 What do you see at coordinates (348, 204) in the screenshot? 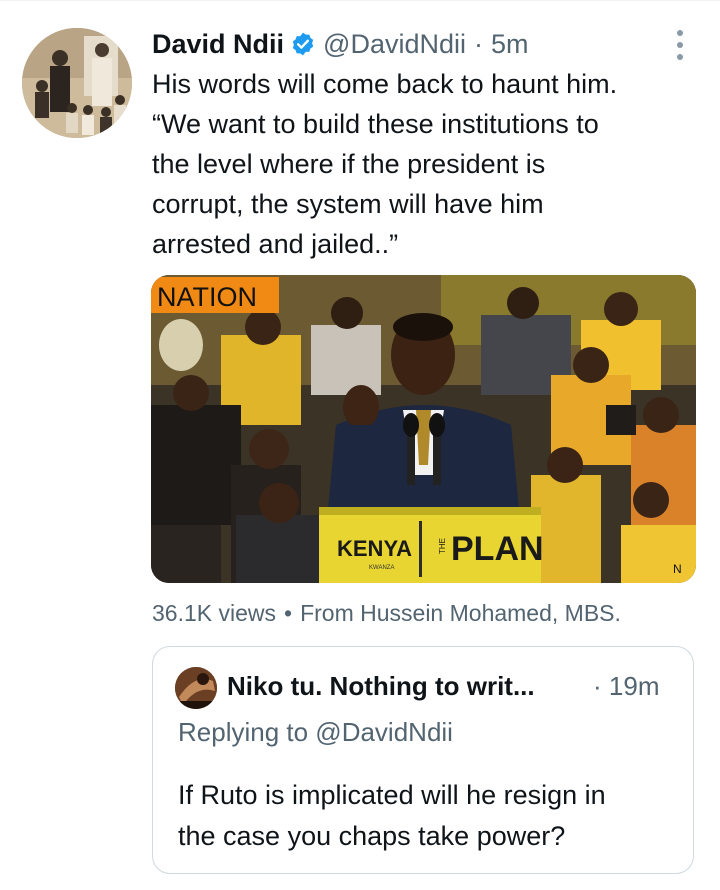
I see `tweet-text-line: corrupt, the system will have him` at bounding box center [348, 204].